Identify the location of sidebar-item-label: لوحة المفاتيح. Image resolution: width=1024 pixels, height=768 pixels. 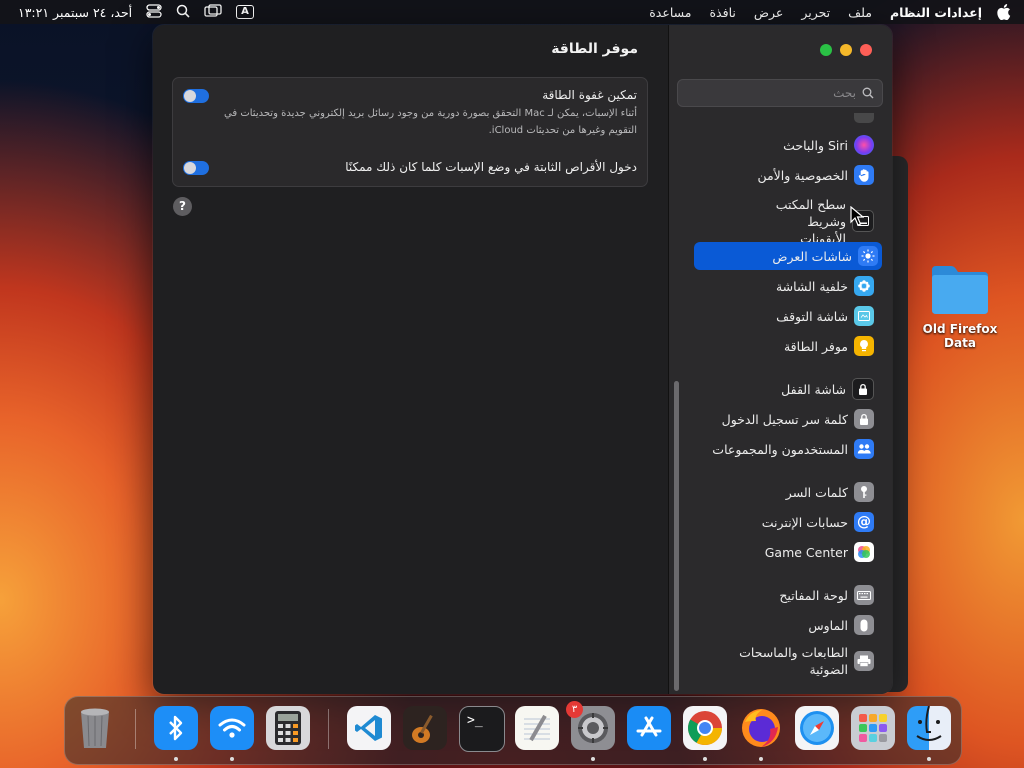
(813, 595).